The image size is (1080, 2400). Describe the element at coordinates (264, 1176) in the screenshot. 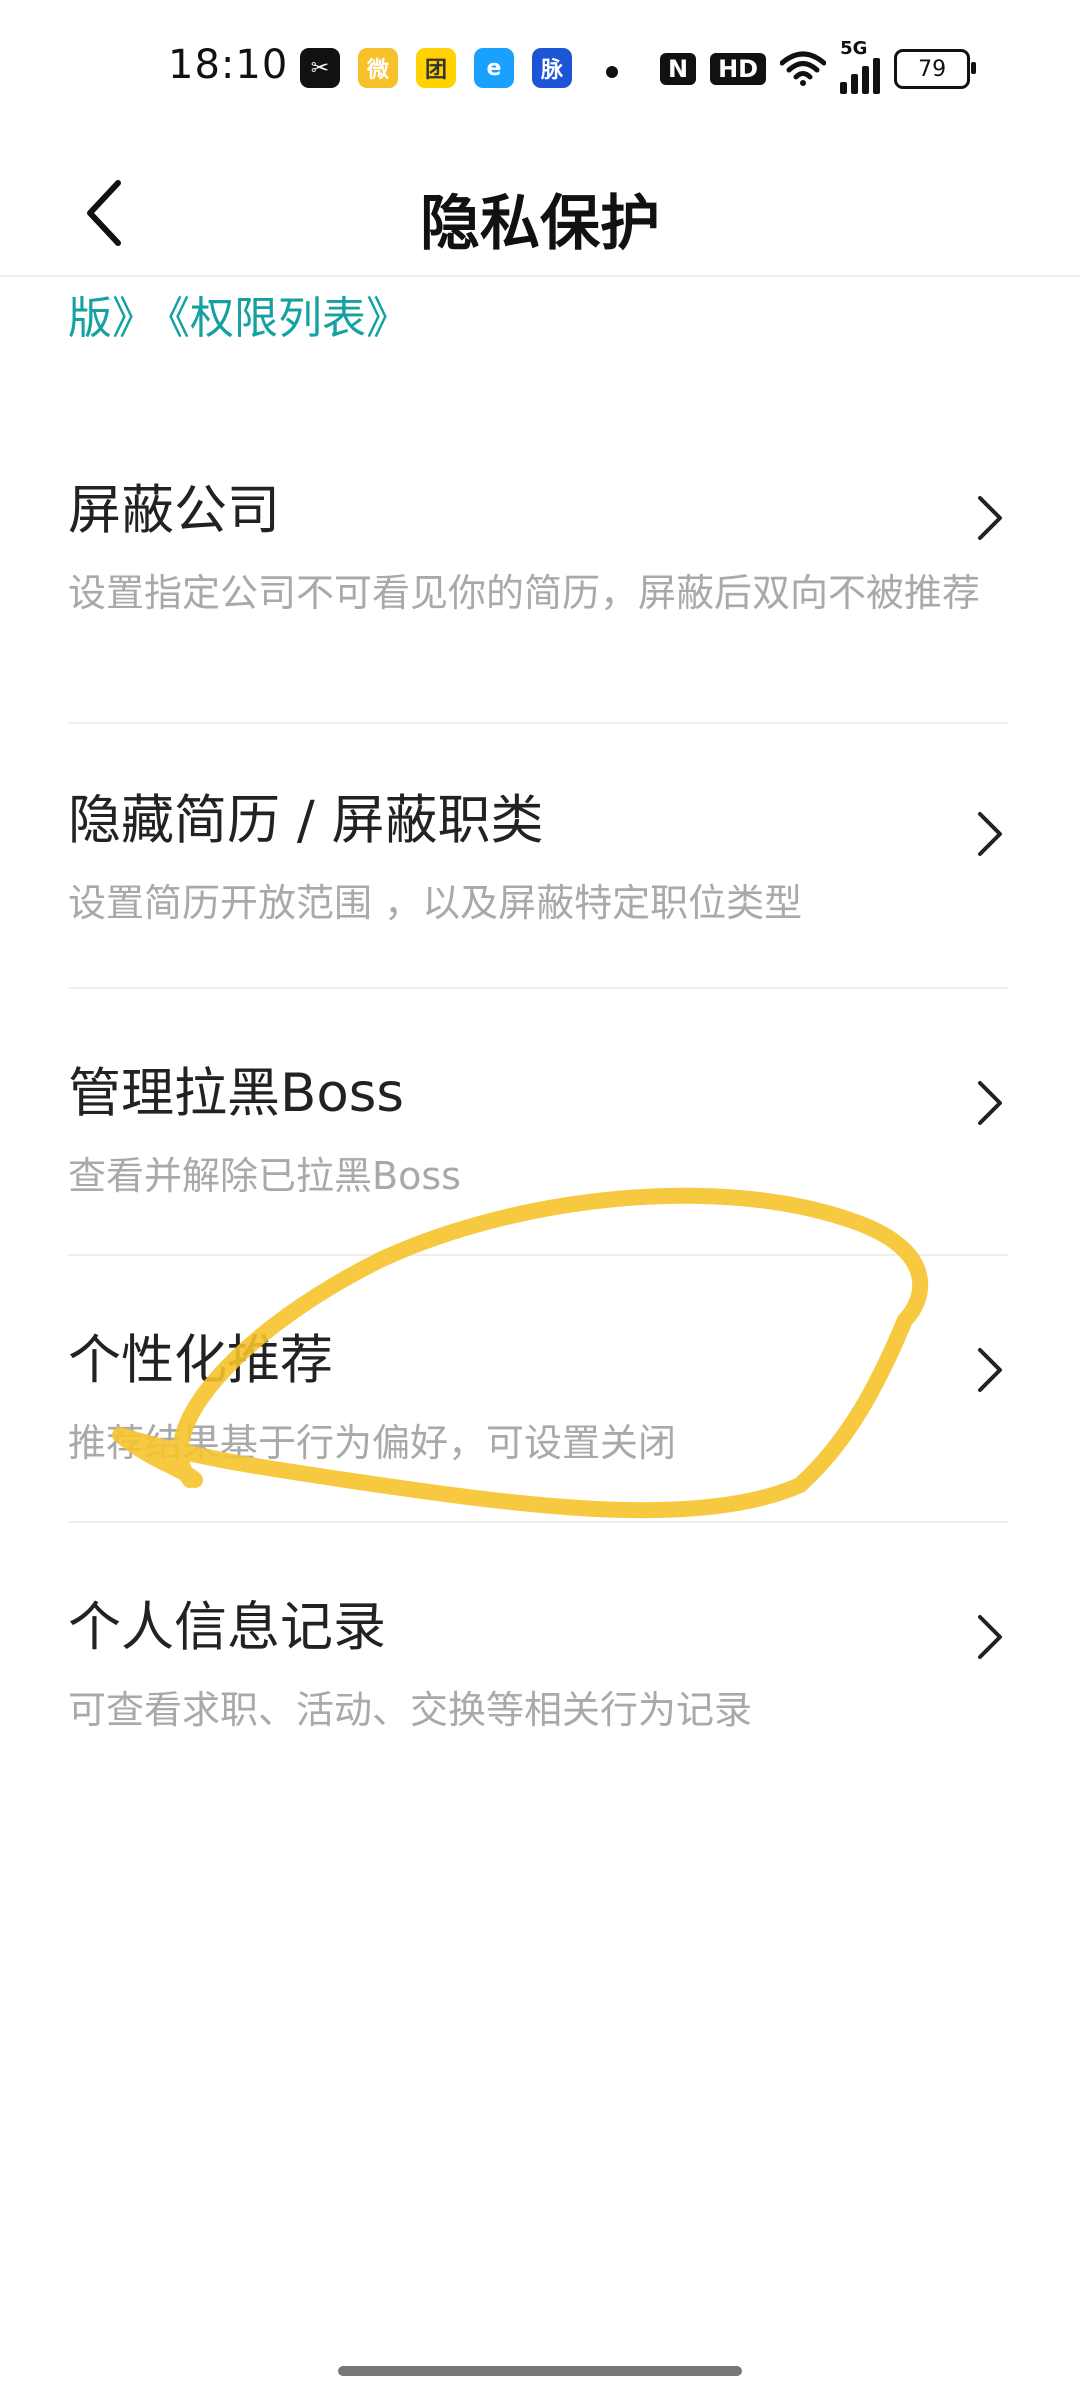

I see `setting-description: 查看并解除已拉黑Boss` at that location.